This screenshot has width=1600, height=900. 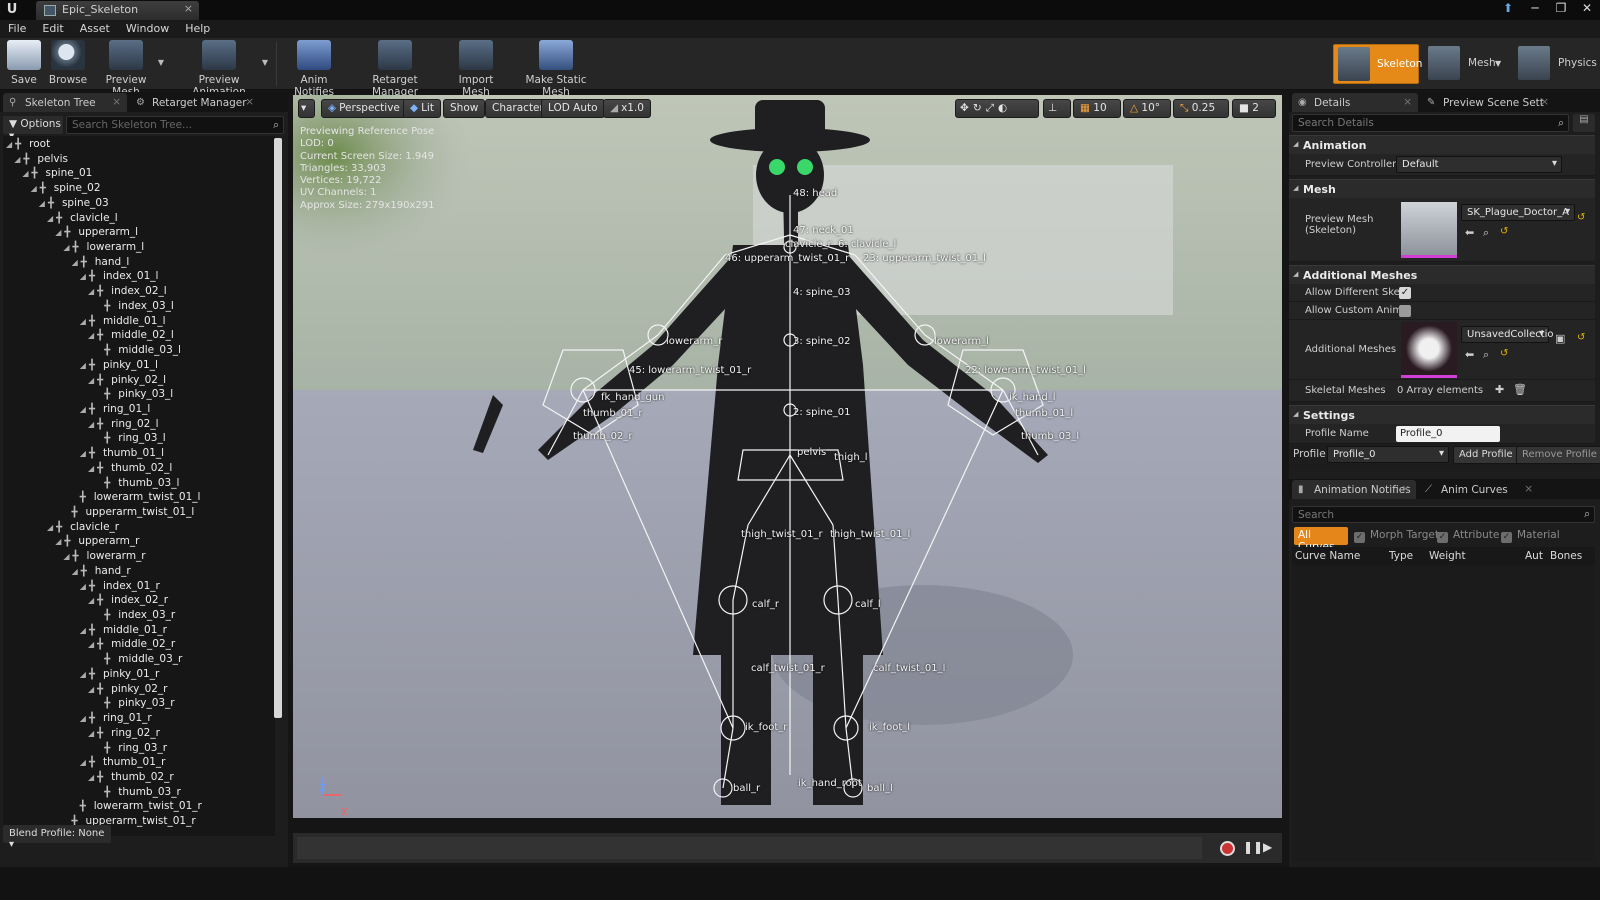 What do you see at coordinates (1442, 274) in the screenshot?
I see `category-additional-meshes: Additional Meshes` at bounding box center [1442, 274].